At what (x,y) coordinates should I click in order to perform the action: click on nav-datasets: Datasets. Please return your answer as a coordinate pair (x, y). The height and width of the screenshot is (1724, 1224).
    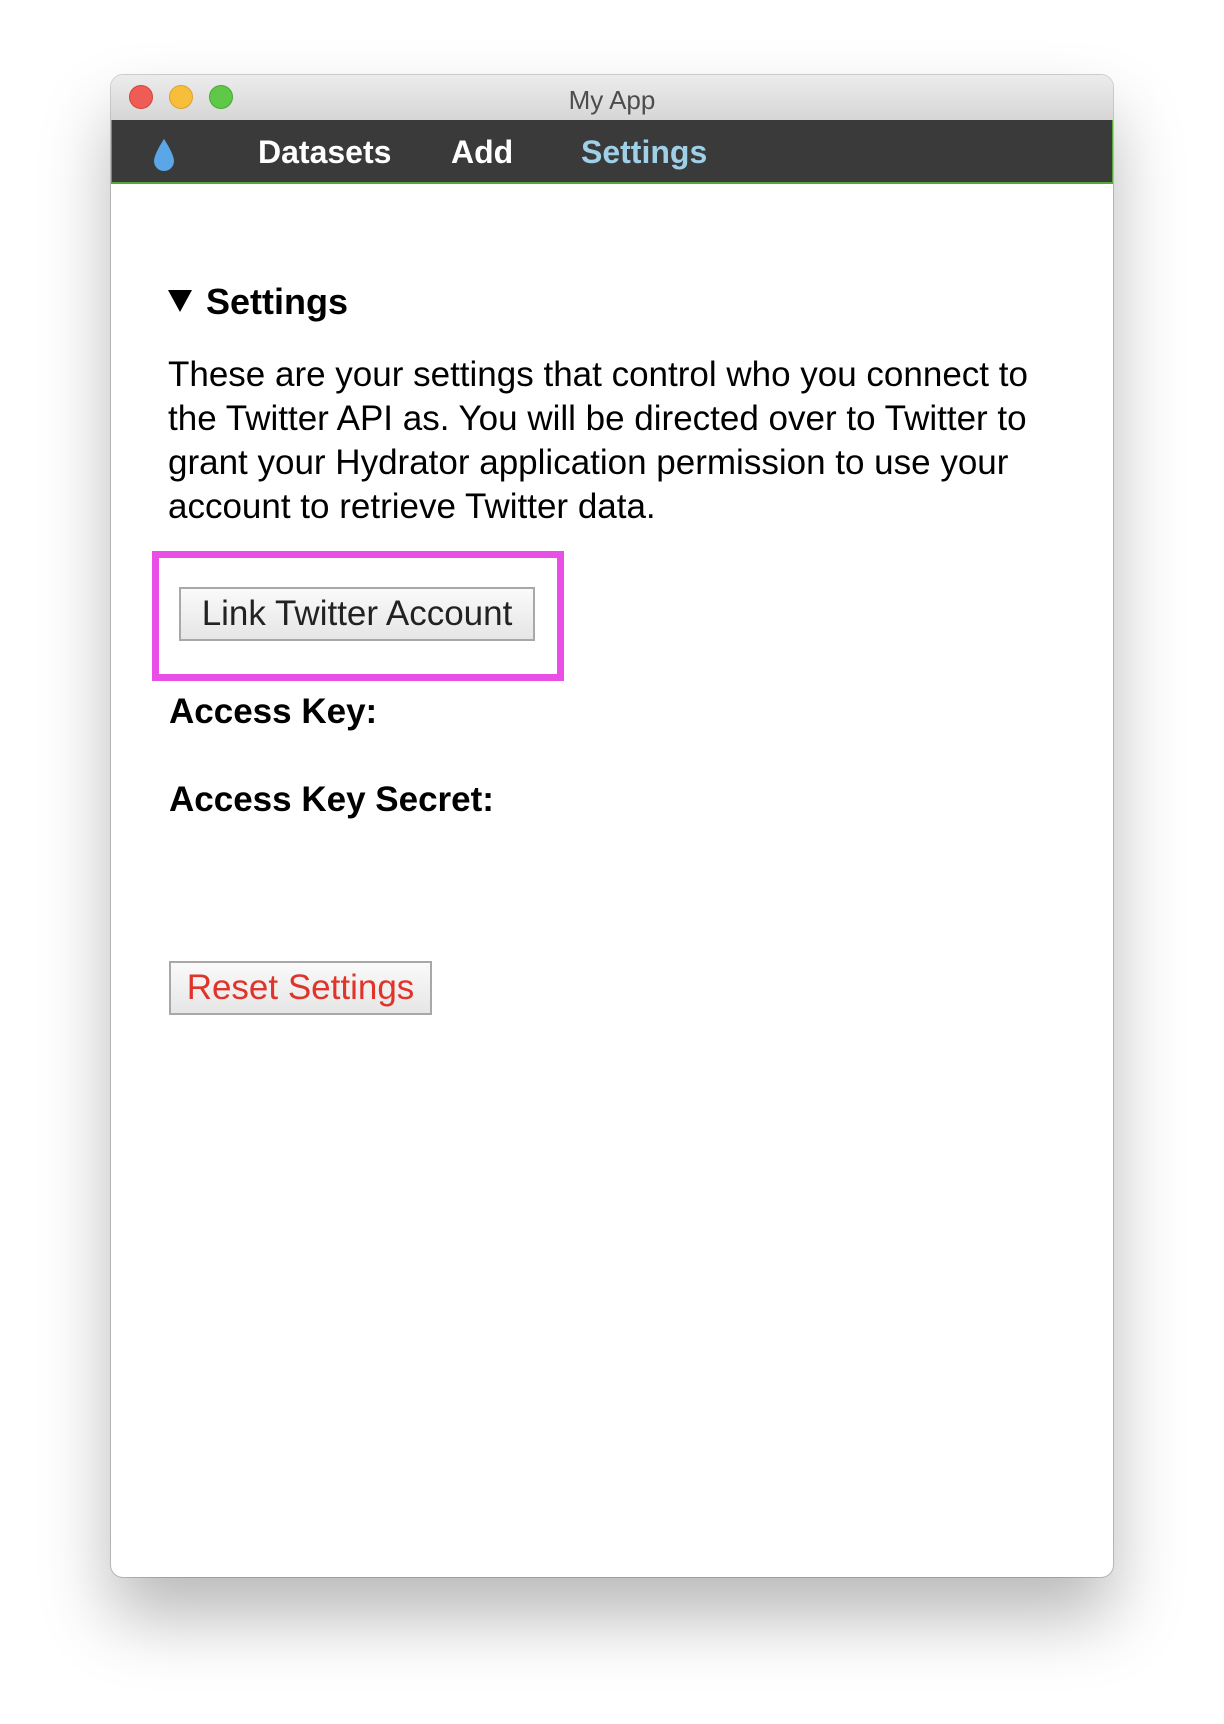
    Looking at the image, I should click on (324, 152).